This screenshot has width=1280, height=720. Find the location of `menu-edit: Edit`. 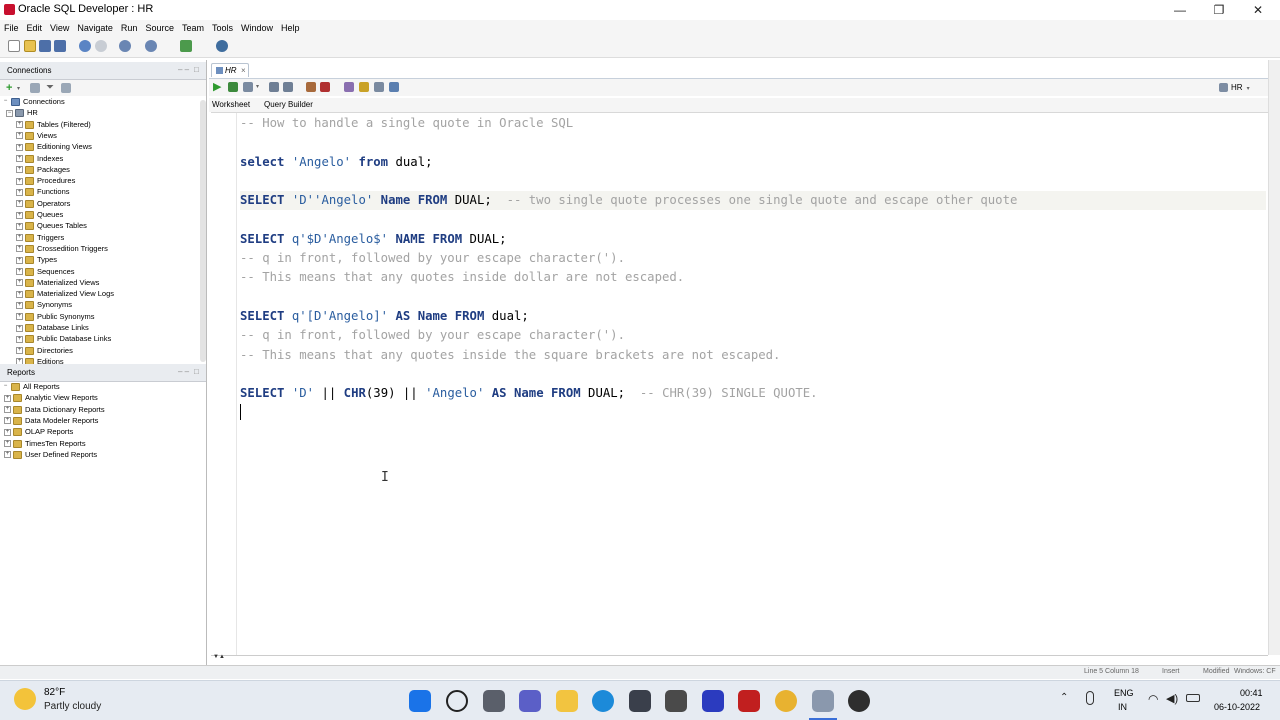

menu-edit: Edit is located at coordinates (35, 28).